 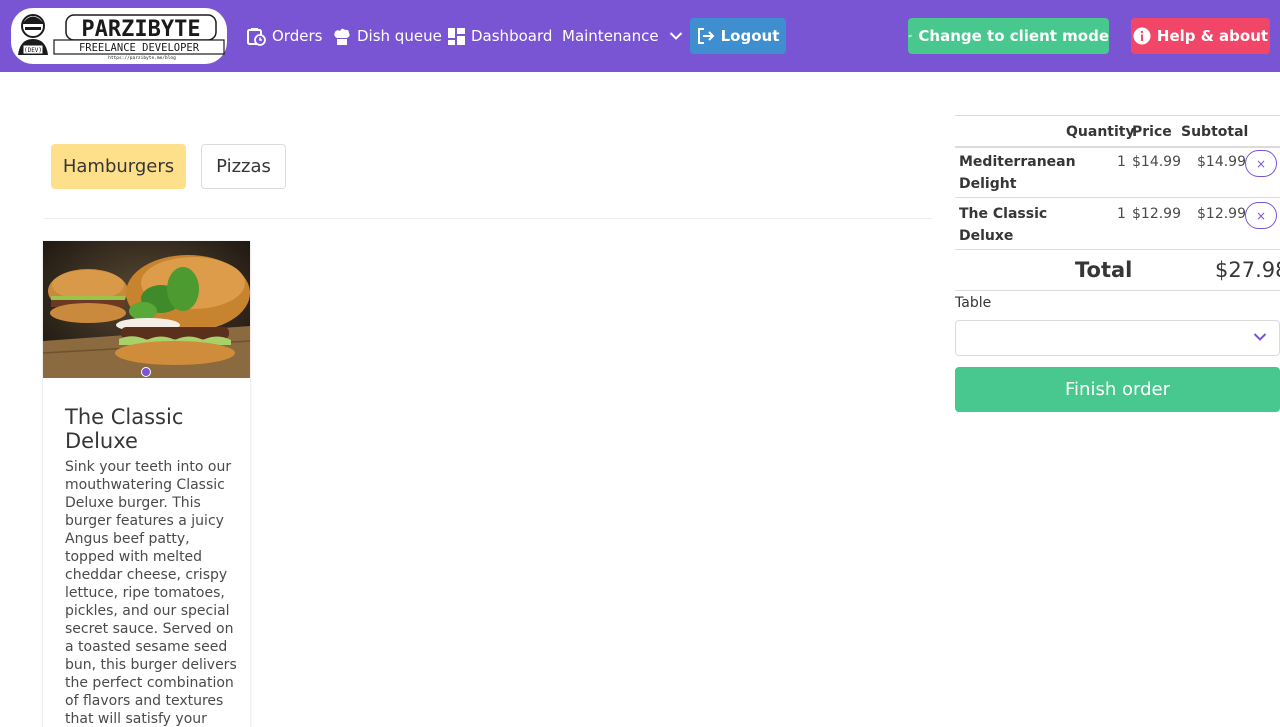 I want to click on nav-dish-queue-label: Dish queue, so click(x=399, y=36).